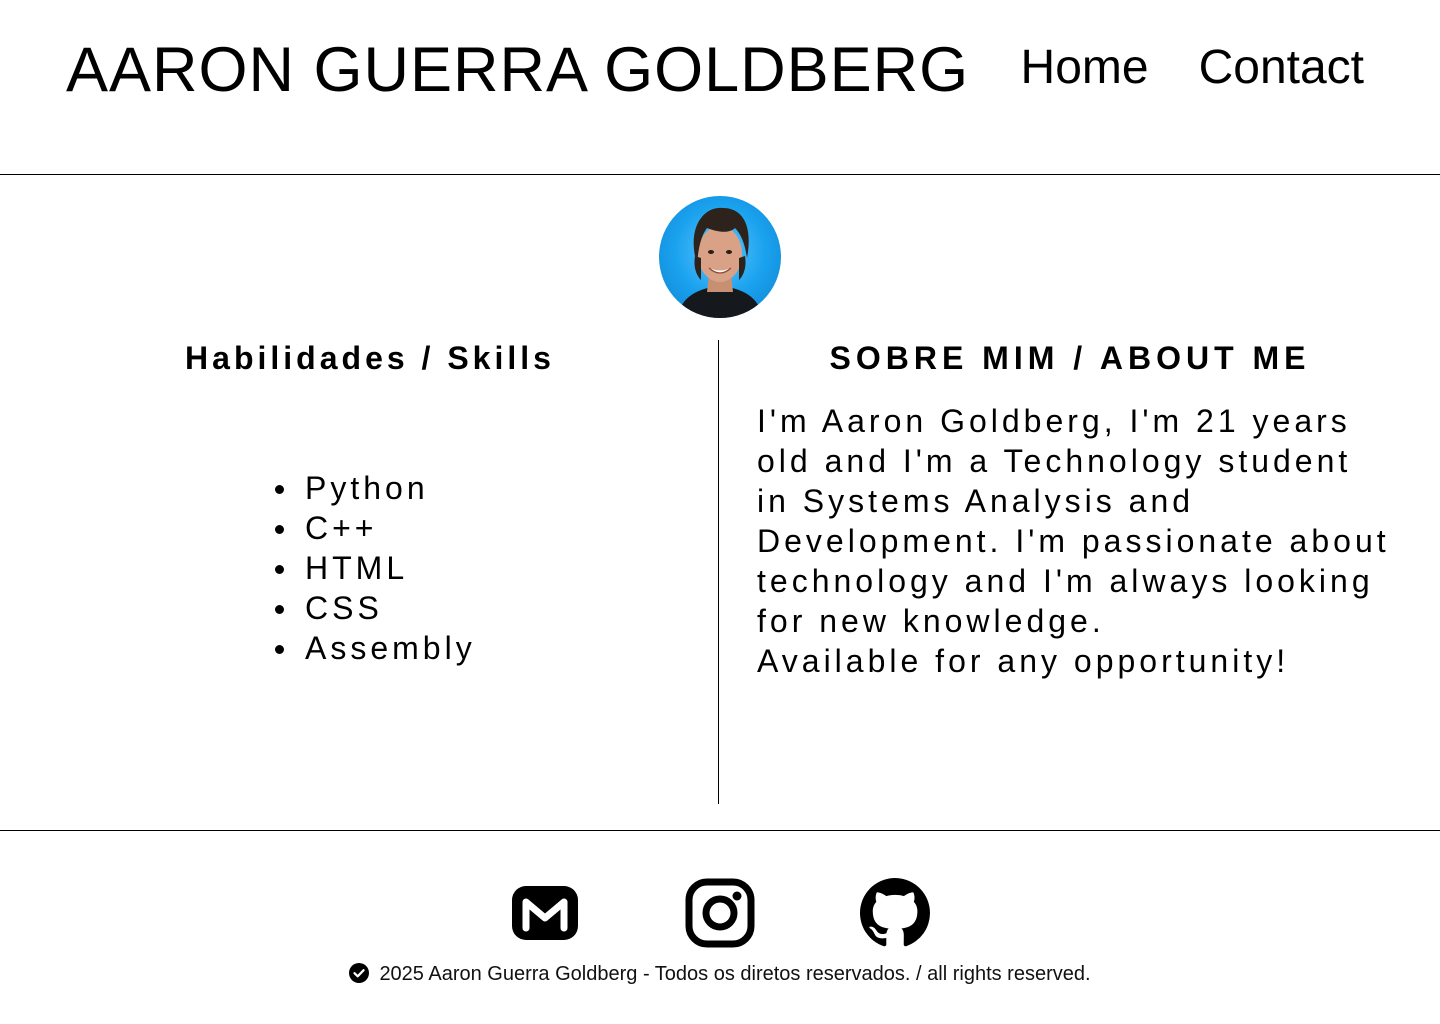 This screenshot has height=1024, width=1440. I want to click on skill-item: HTML, so click(375, 568).